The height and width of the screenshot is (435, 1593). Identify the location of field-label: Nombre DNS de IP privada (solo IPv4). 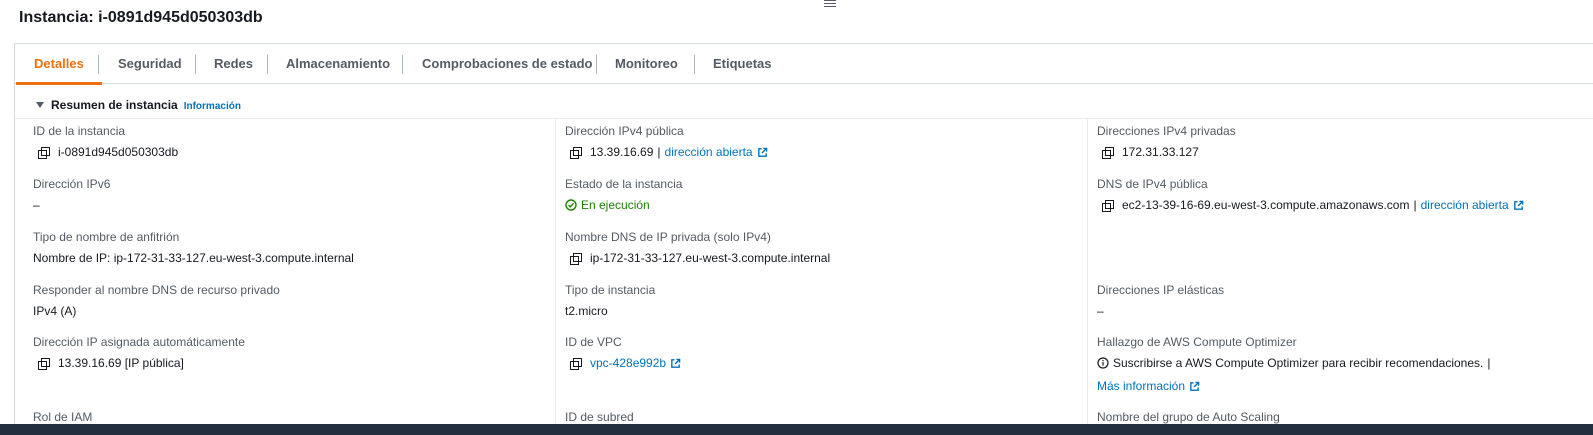
(668, 237).